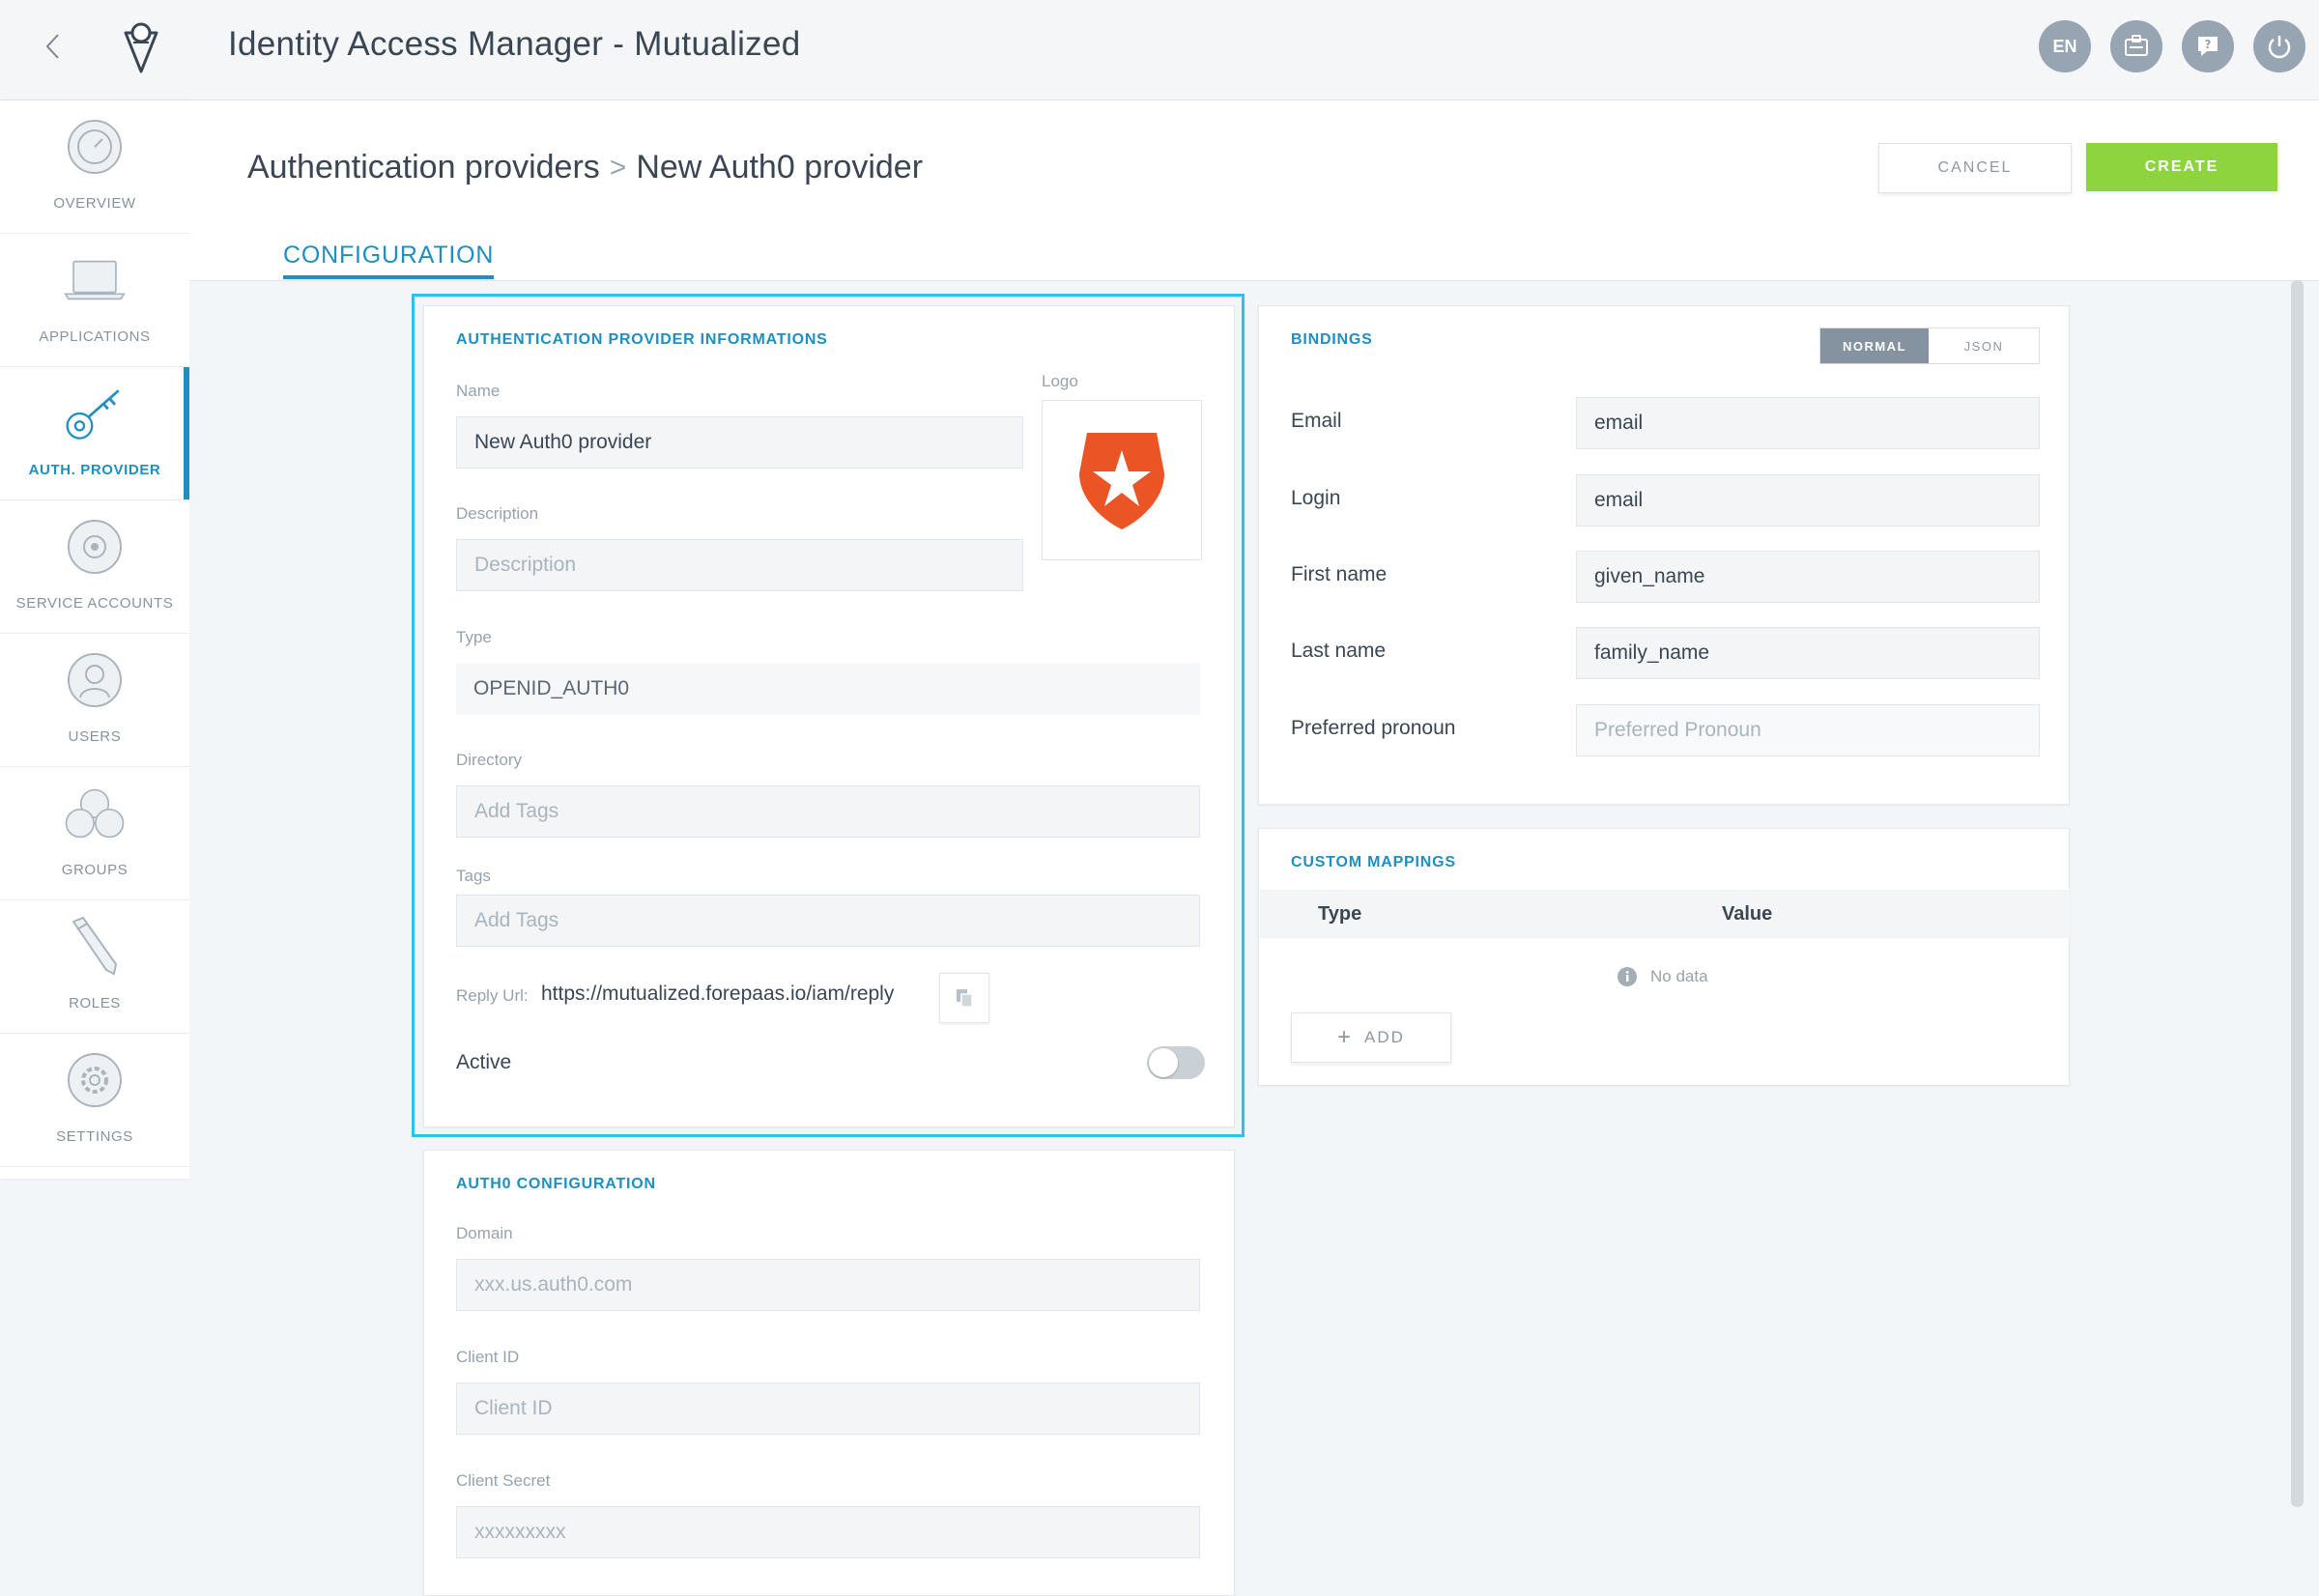 The image size is (2319, 1596). I want to click on help-chat-icon: ?, so click(2208, 46).